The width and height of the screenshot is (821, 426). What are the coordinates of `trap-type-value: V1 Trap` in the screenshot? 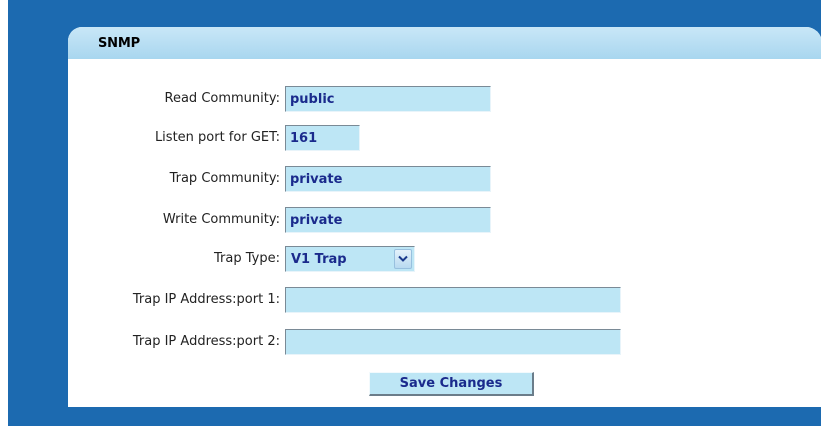 It's located at (319, 259).